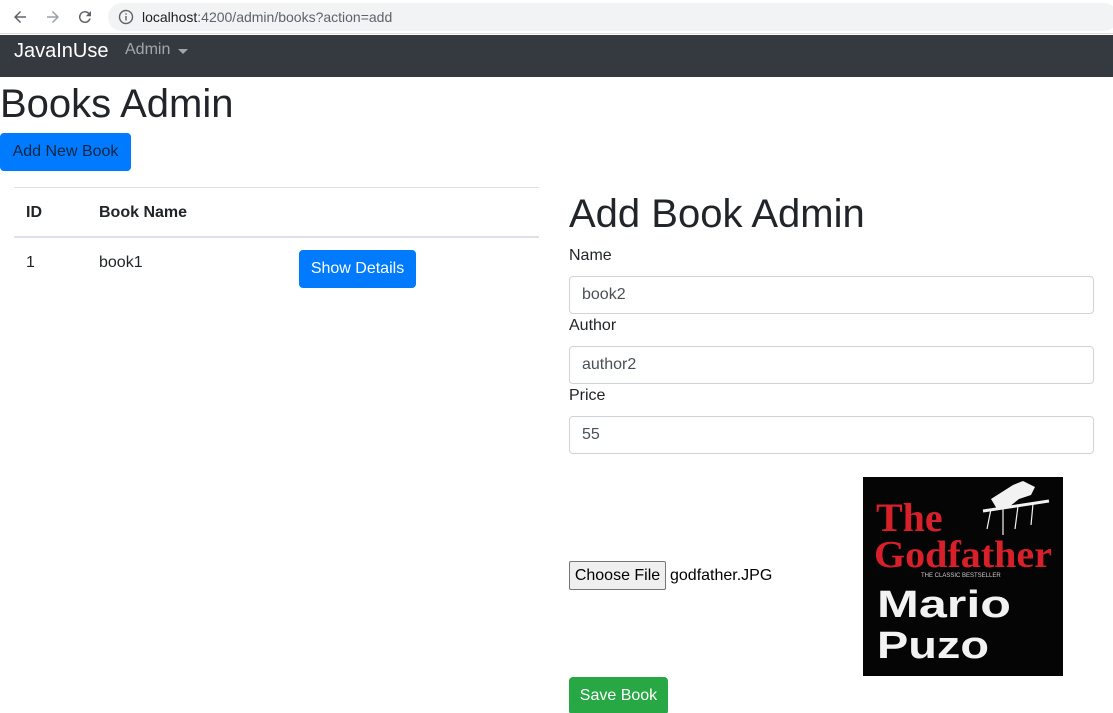 This screenshot has width=1113, height=713. Describe the element at coordinates (831, 295) in the screenshot. I see `name-input` at that location.